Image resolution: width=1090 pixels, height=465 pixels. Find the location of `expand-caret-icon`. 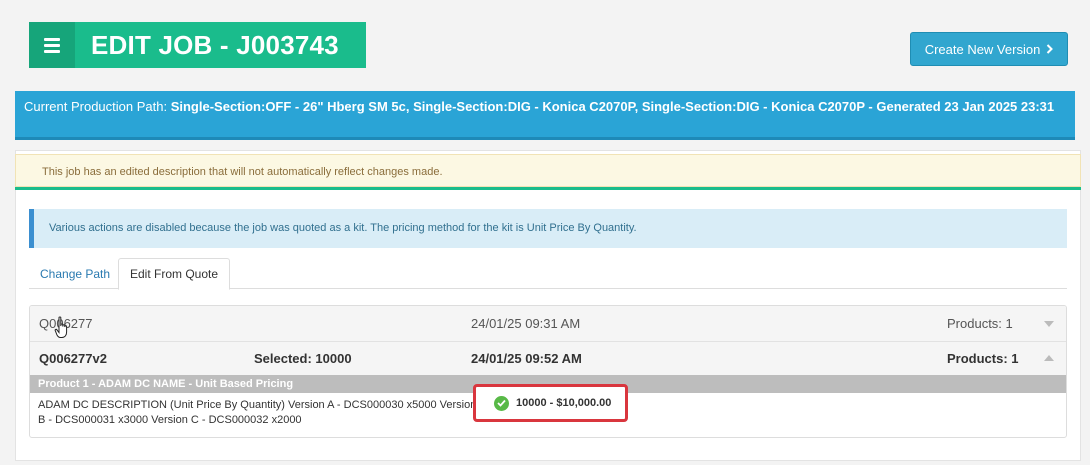

expand-caret-icon is located at coordinates (1049, 323).